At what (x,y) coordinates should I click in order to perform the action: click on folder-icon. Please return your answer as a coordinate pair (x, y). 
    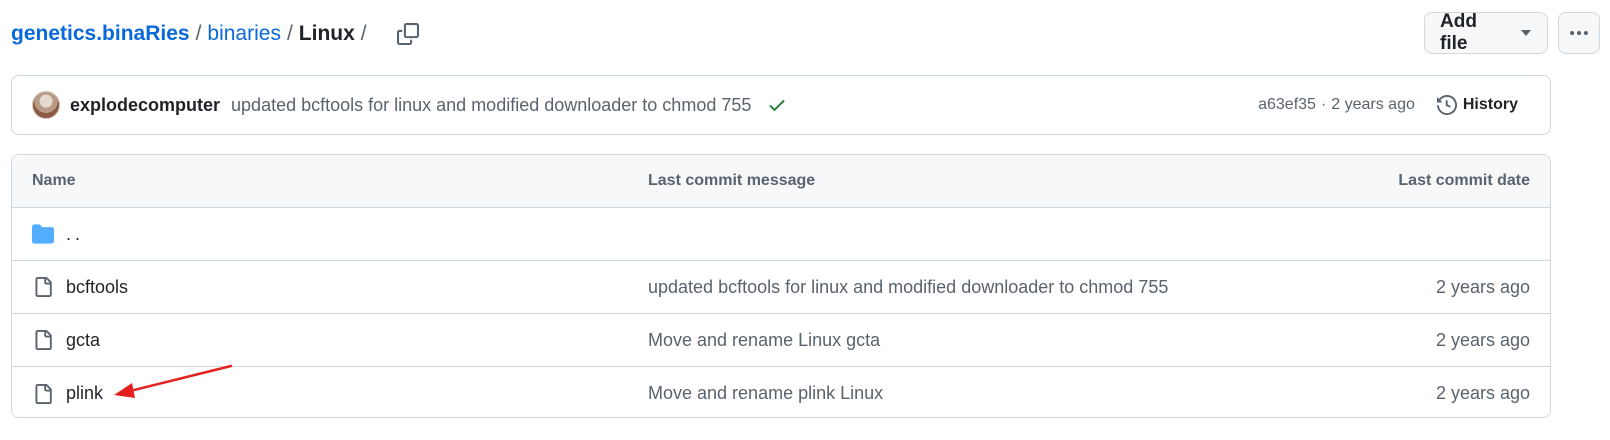
    Looking at the image, I should click on (43, 234).